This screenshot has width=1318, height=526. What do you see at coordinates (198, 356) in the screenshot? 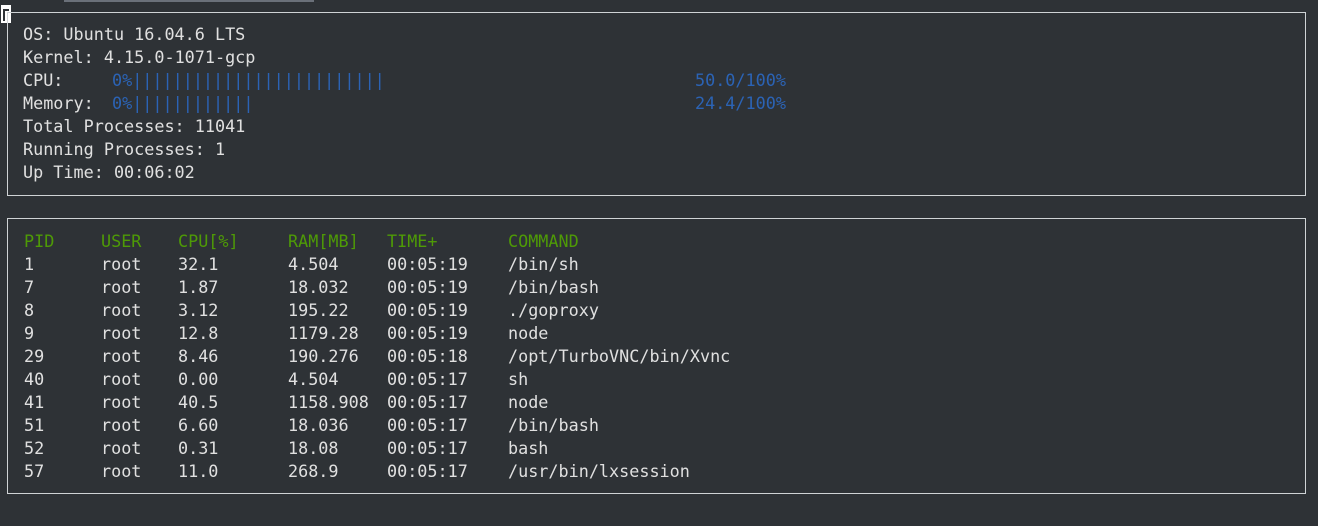
I see `row-cpu: 8.46` at bounding box center [198, 356].